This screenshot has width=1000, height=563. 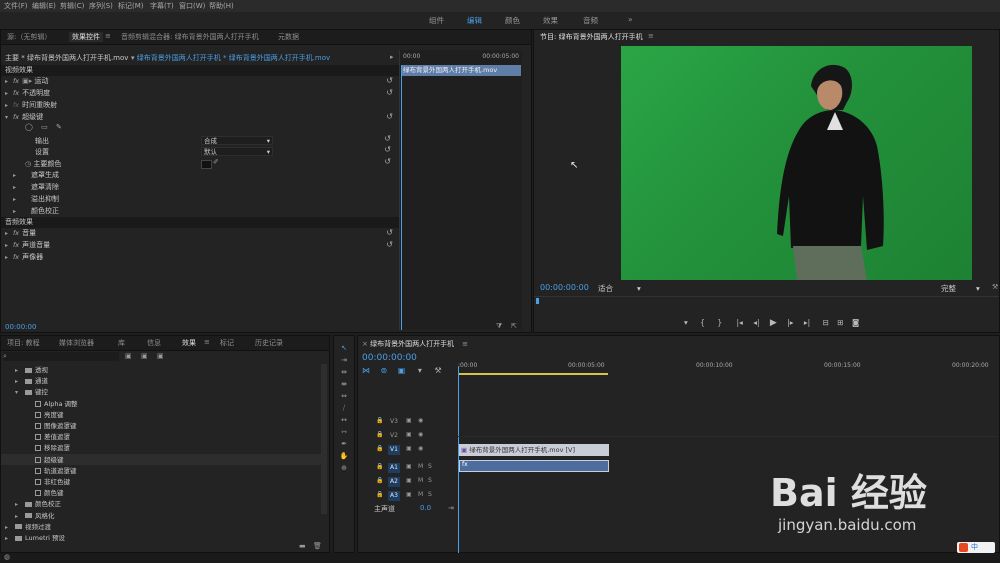 What do you see at coordinates (630, 19) in the screenshot?
I see `workspace-more-button: »` at bounding box center [630, 19].